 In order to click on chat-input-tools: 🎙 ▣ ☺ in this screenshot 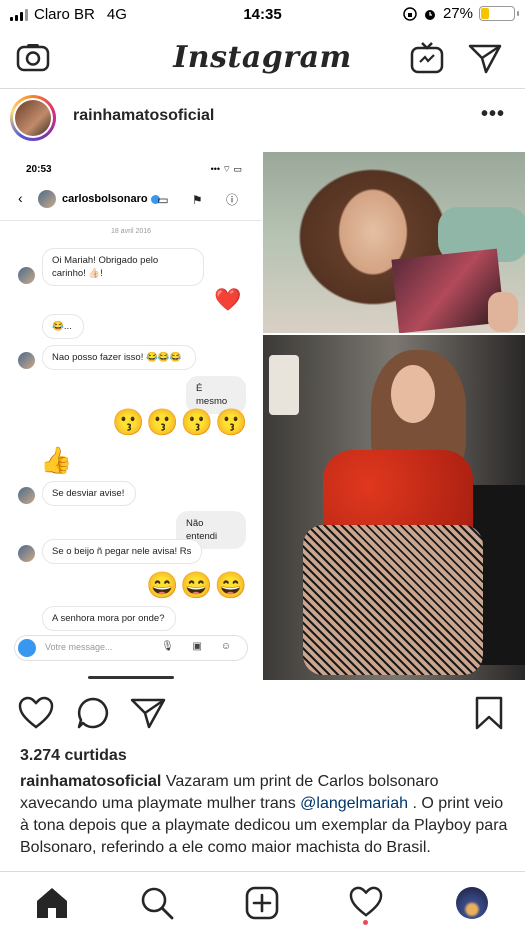, I will do `click(200, 646)`.